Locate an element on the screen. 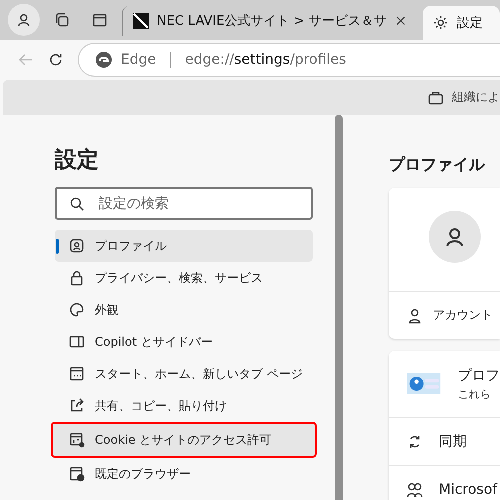 The height and width of the screenshot is (500, 500). address-bar: Edge edge://settings/profiles is located at coordinates (289, 60).